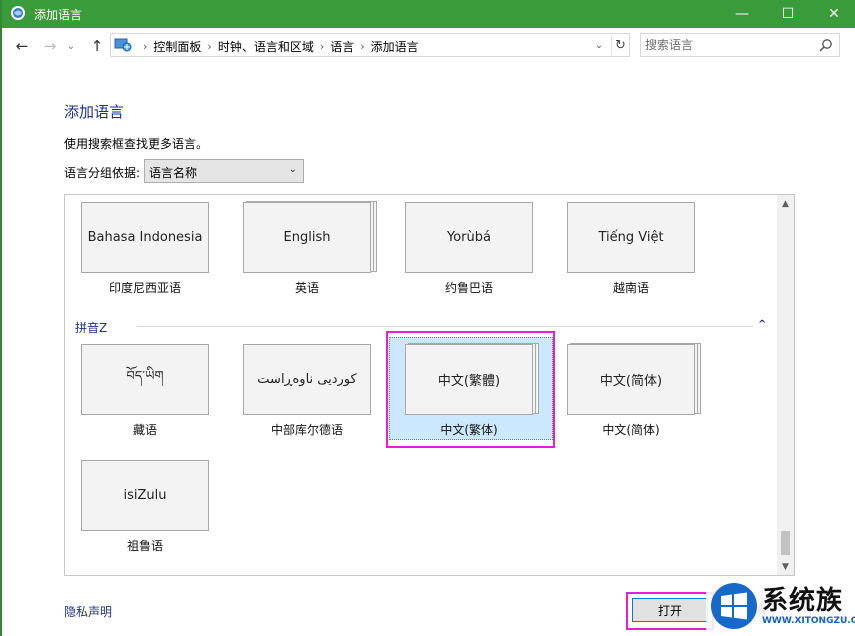 The height and width of the screenshot is (636, 855). I want to click on search-icon, so click(826, 45).